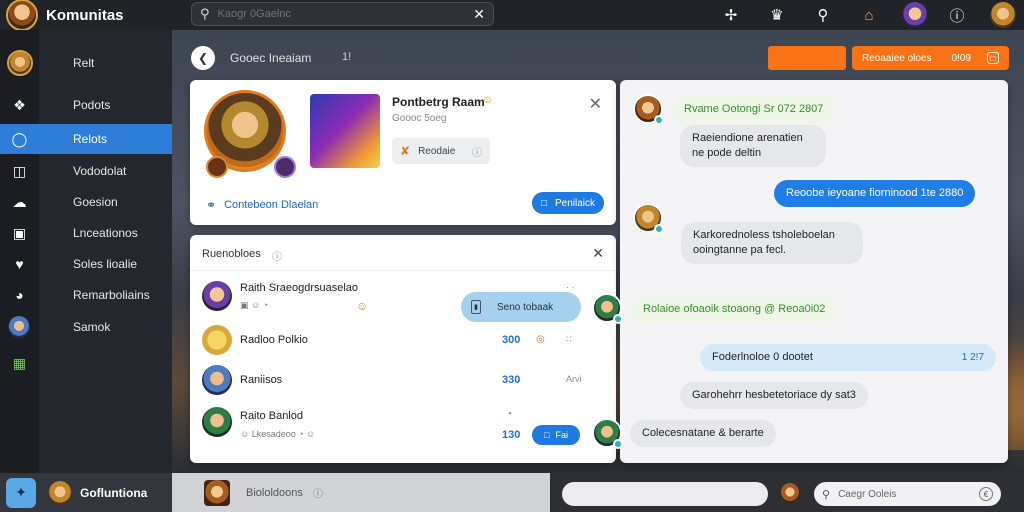 The height and width of the screenshot is (512, 1024). I want to click on sidebar-item-remarboliains: ◕ Remarboliains, so click(86, 295).